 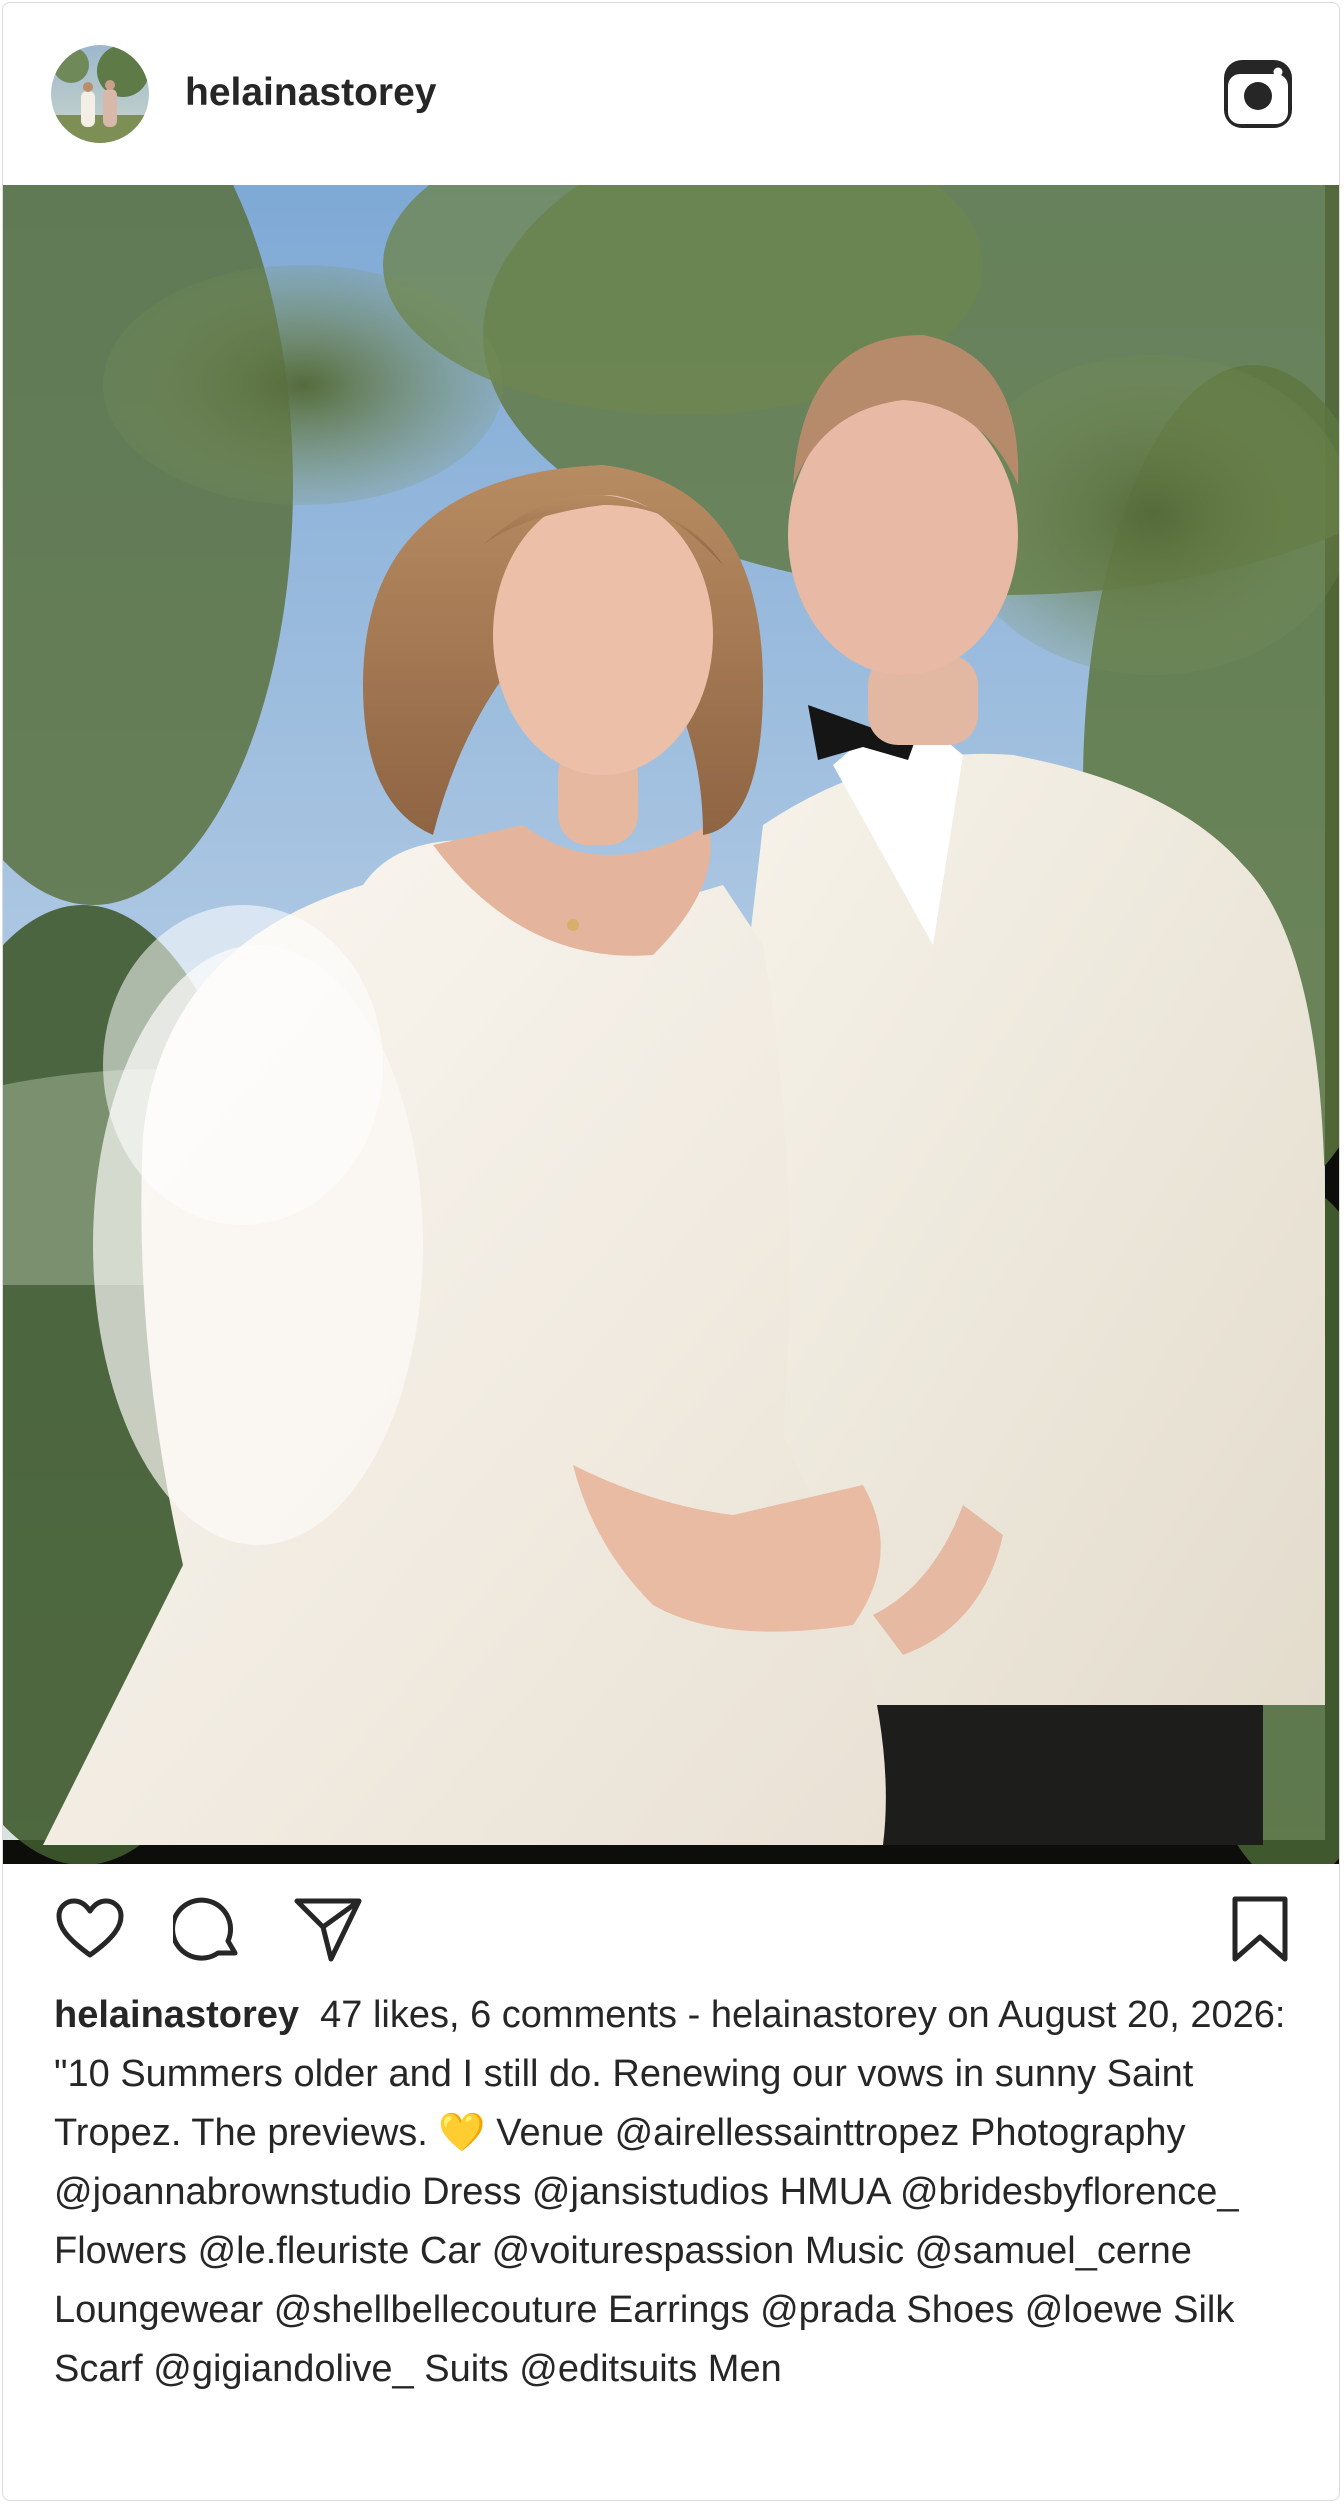 I want to click on post-actions-bar, so click(x=671, y=1925).